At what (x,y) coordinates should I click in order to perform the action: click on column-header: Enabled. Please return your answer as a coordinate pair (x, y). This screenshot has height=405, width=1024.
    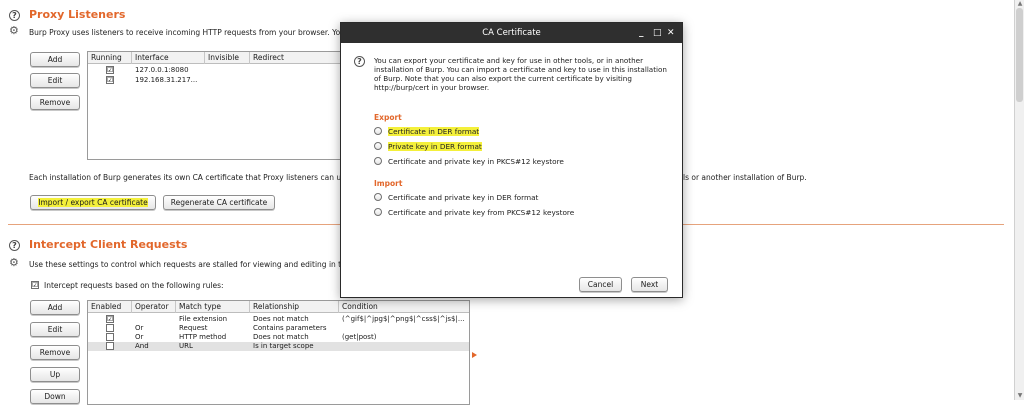
    Looking at the image, I should click on (110, 307).